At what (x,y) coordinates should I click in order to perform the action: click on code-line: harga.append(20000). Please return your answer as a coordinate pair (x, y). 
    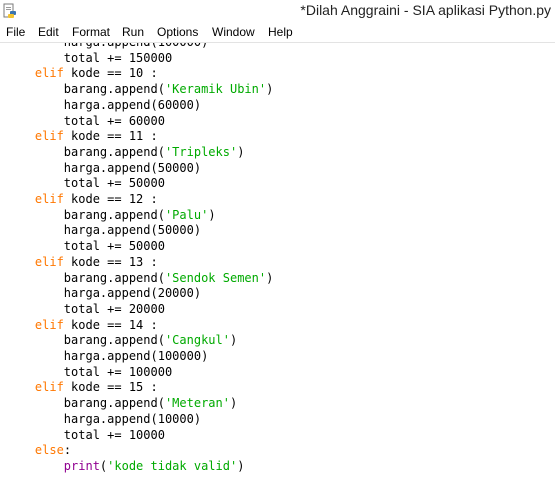
    Looking at the image, I should click on (103, 293).